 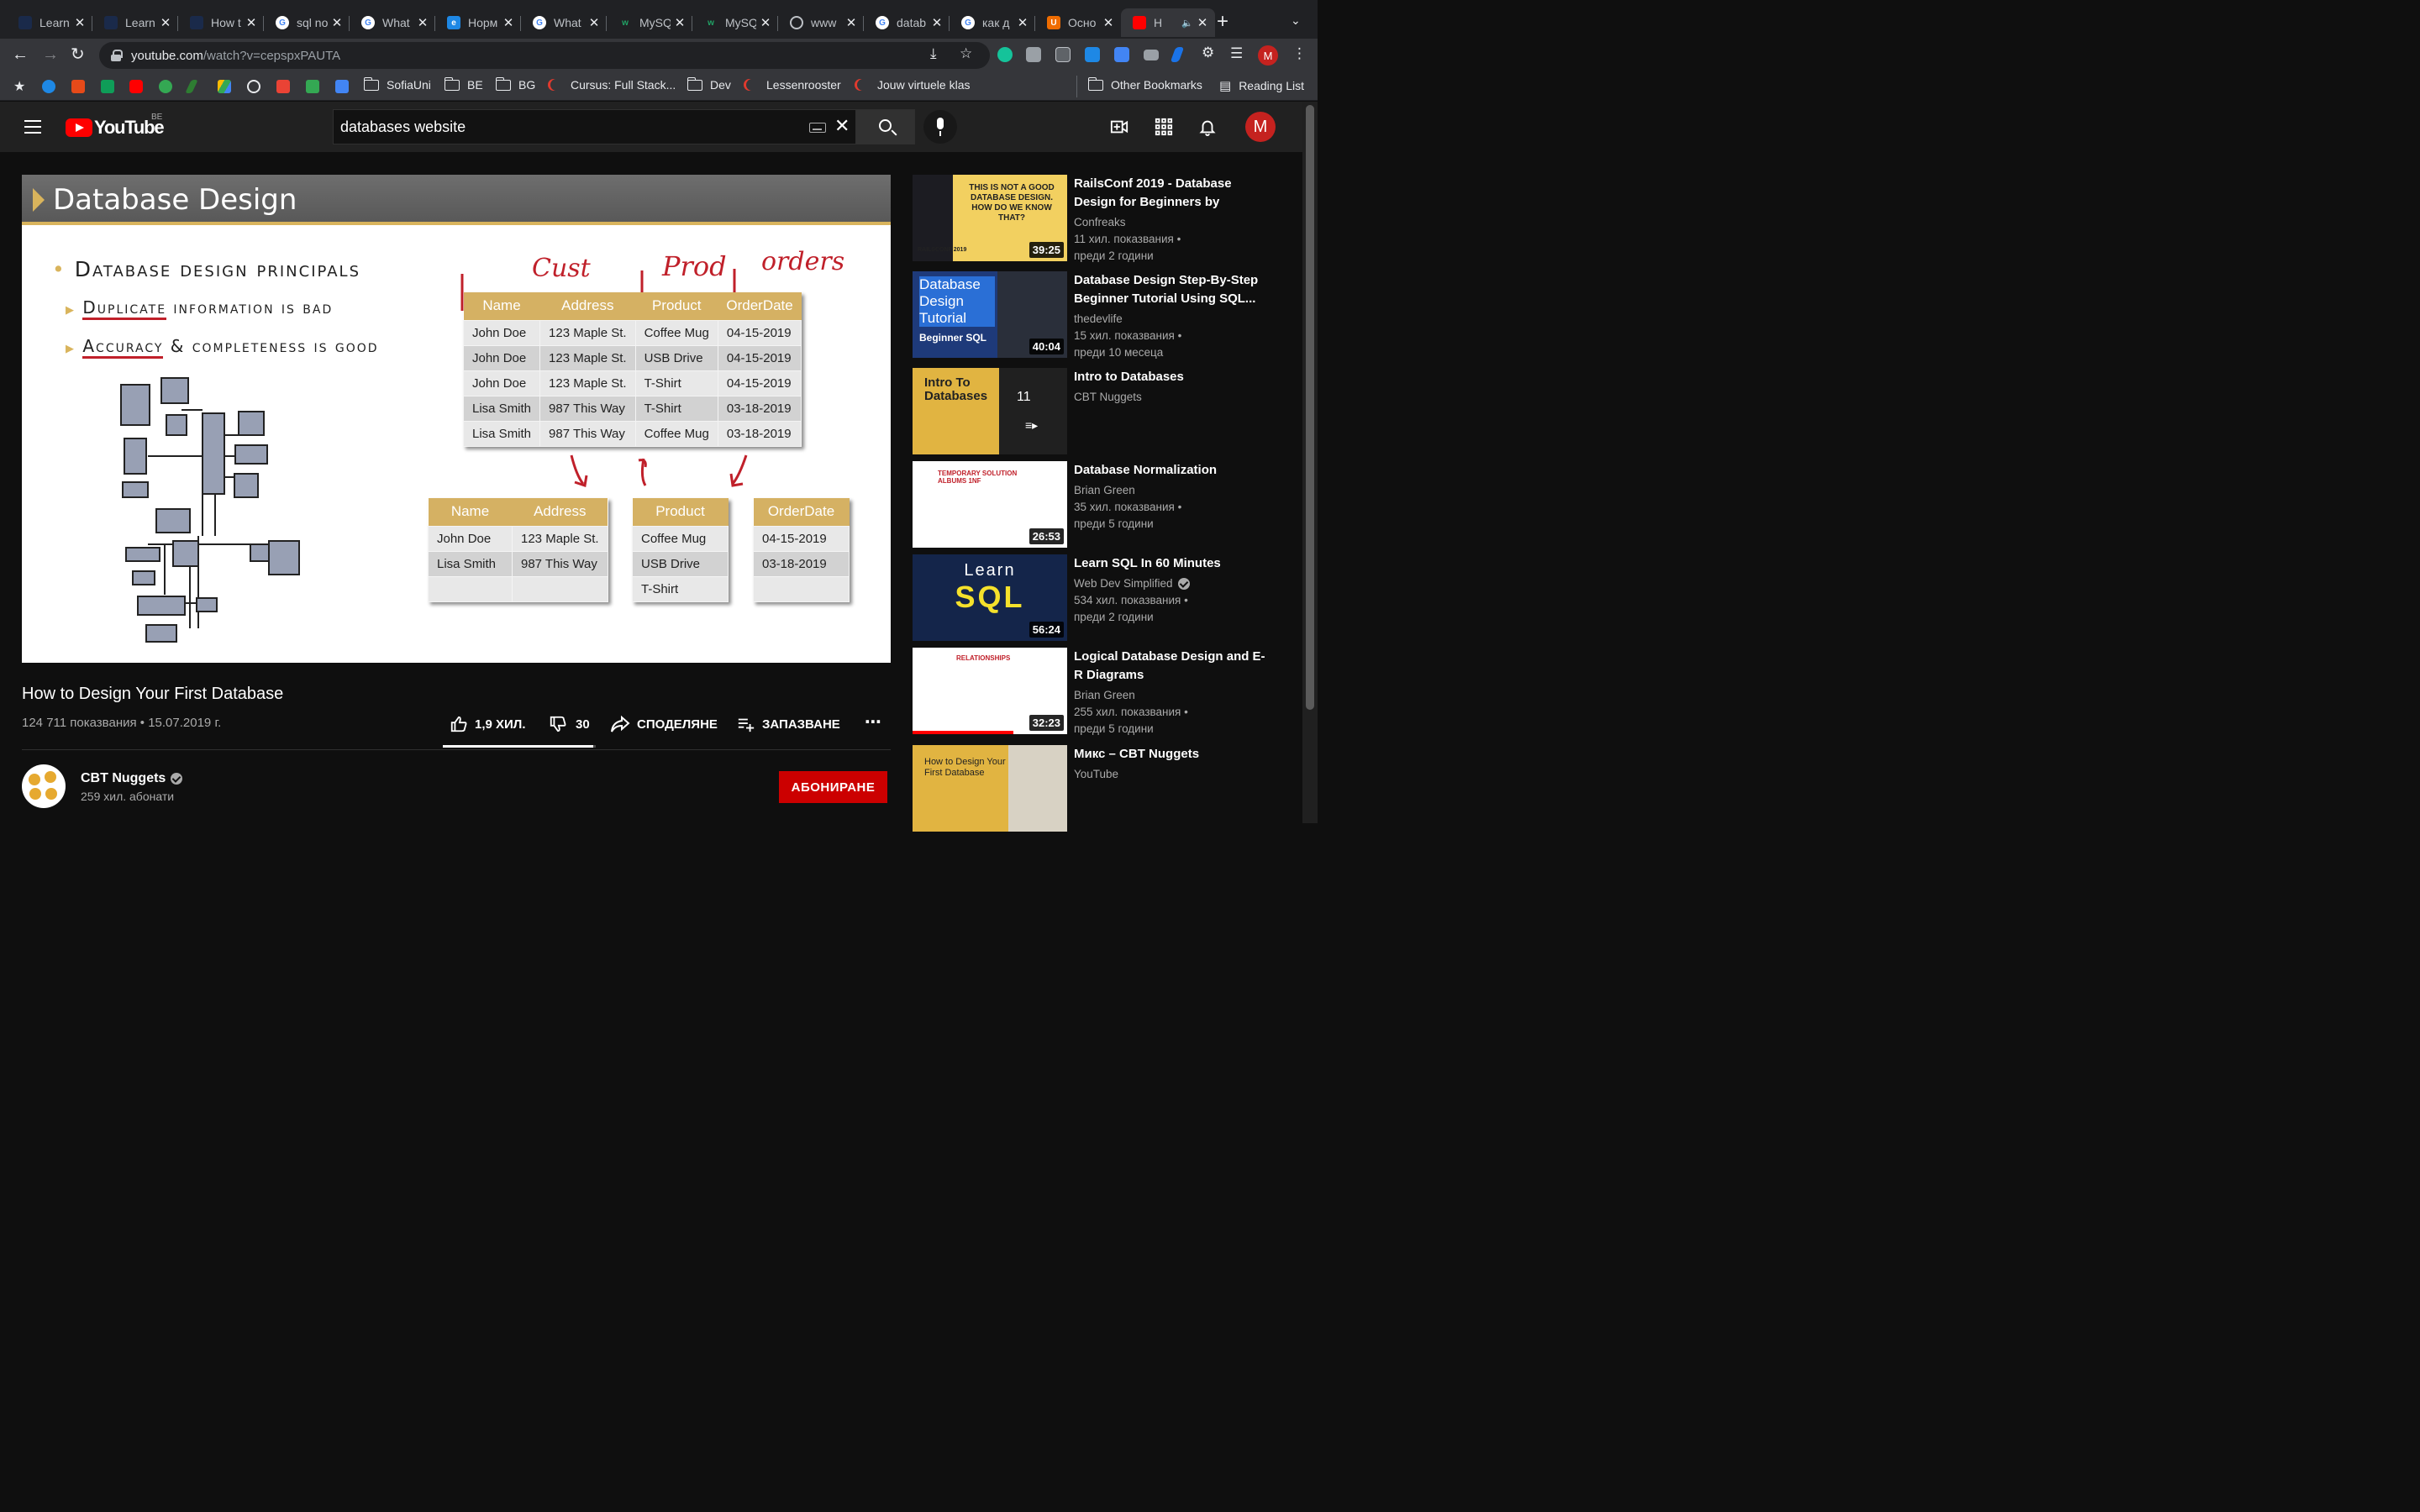 I want to click on reading-list: ▤ Reading List, so click(x=1261, y=85).